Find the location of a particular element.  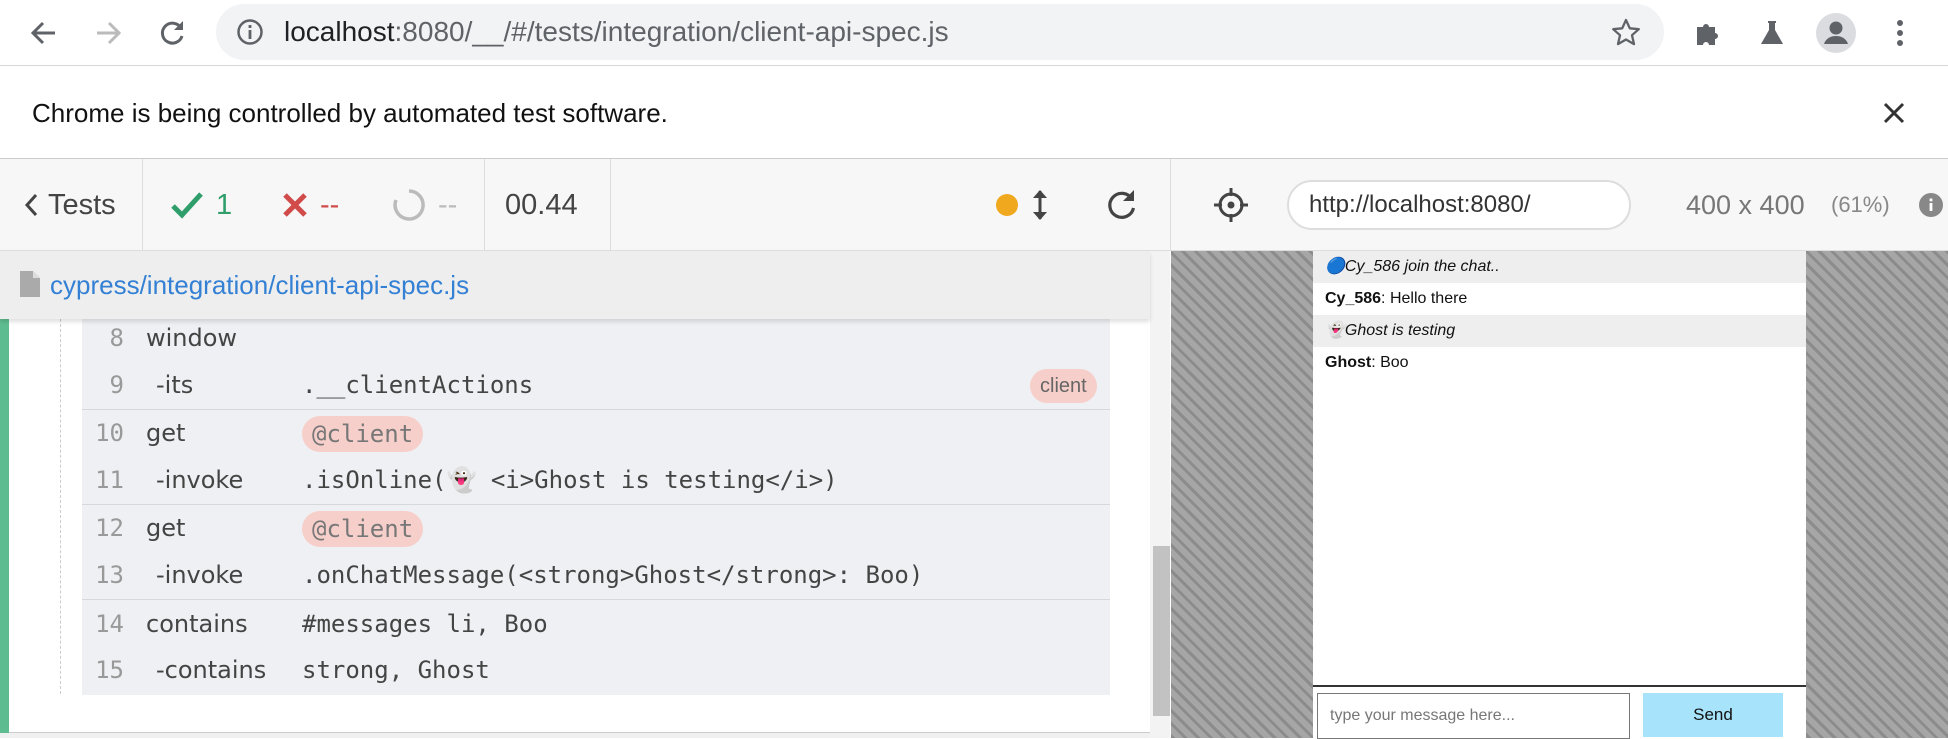

aut-header: http://localhost:8080/ 400 x 400 (61%) is located at coordinates (1559, 205).